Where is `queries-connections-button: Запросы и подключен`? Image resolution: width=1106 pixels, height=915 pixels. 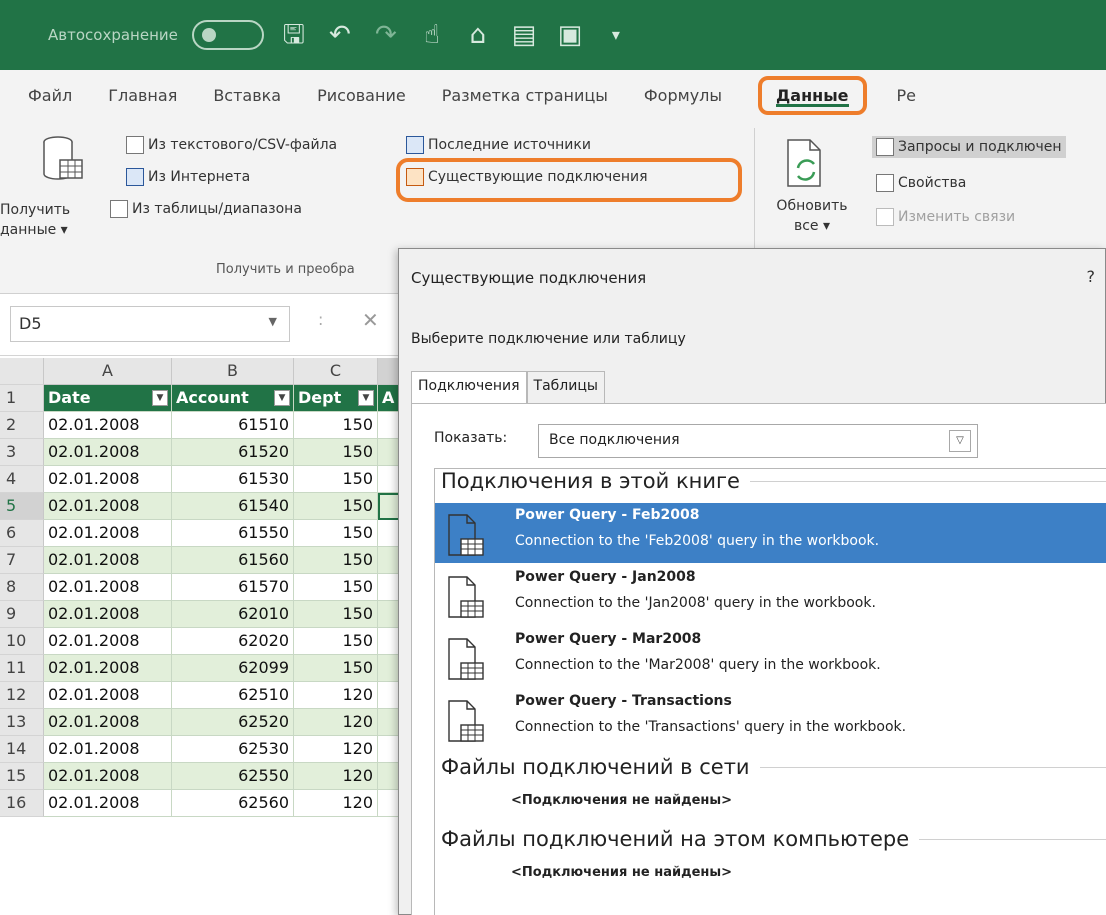 queries-connections-button: Запросы и подключен is located at coordinates (969, 147).